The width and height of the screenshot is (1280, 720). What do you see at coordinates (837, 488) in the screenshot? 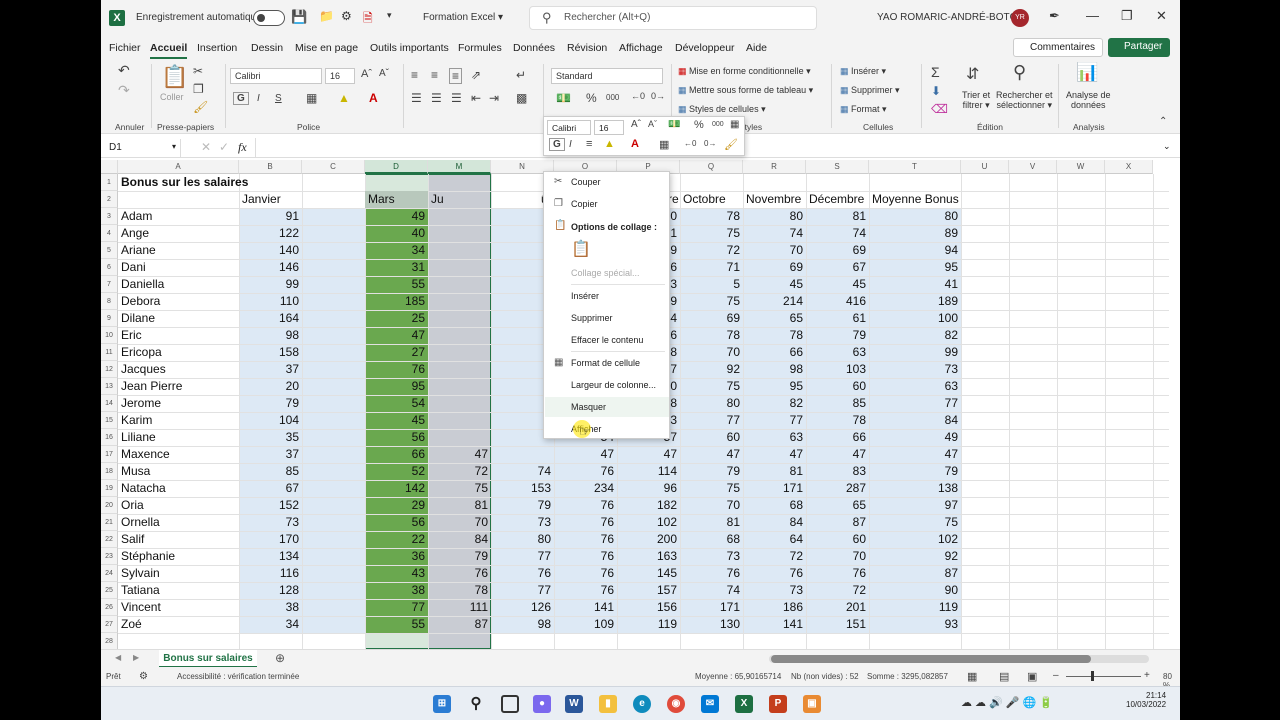
I see `cell: 287` at bounding box center [837, 488].